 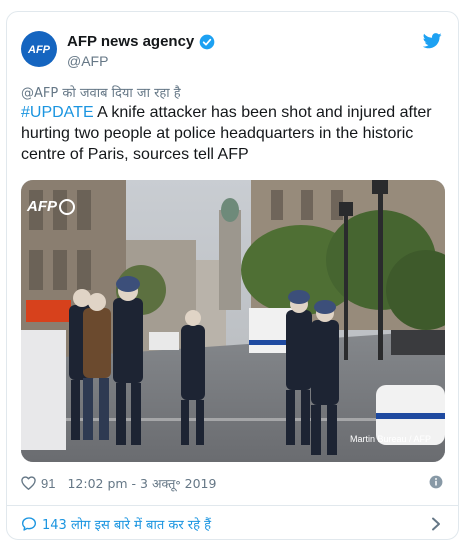 I want to click on author-name-row: AFP news agency, so click(x=141, y=41).